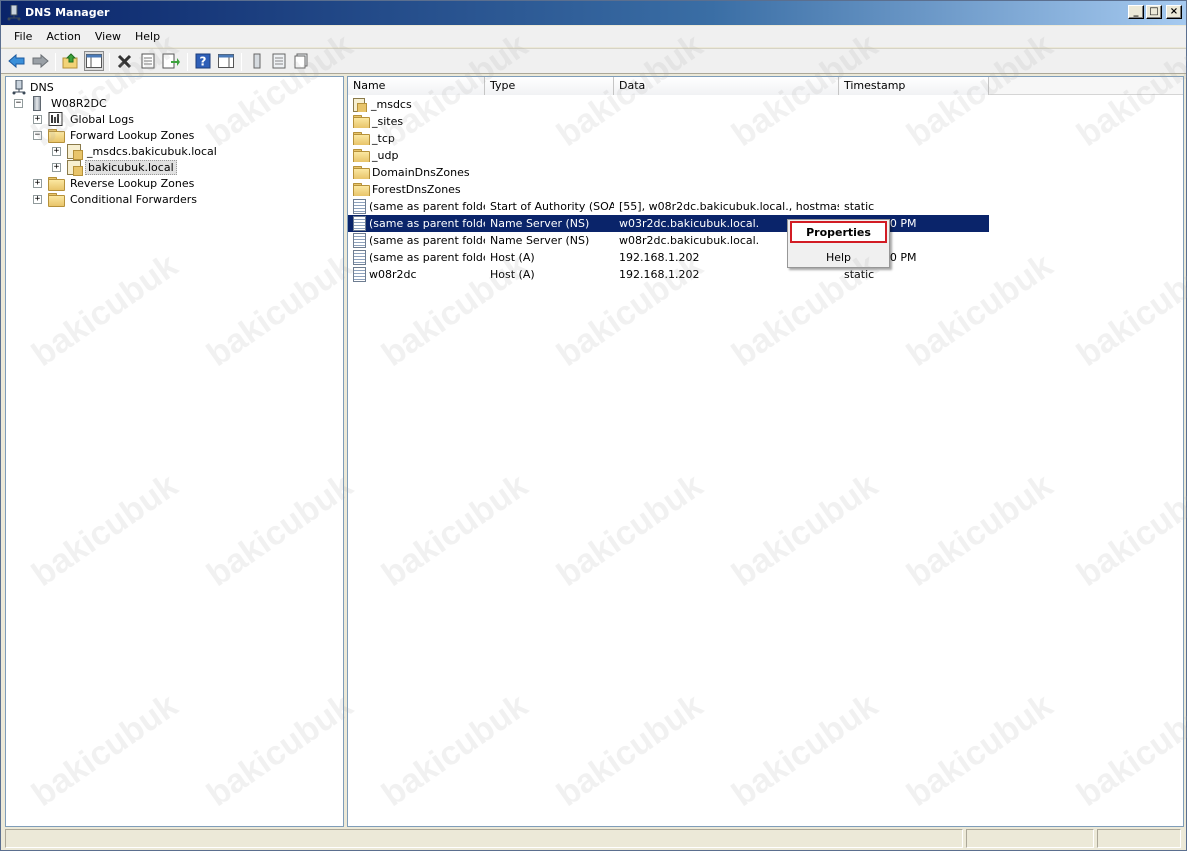 This screenshot has height=851, width=1187. I want to click on cell-type: Start of Authority (SOA), so click(552, 206).